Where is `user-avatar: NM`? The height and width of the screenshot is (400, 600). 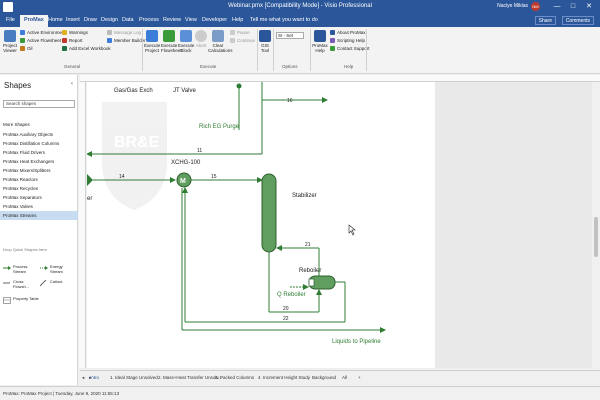
user-avatar: NM is located at coordinates (535, 6).